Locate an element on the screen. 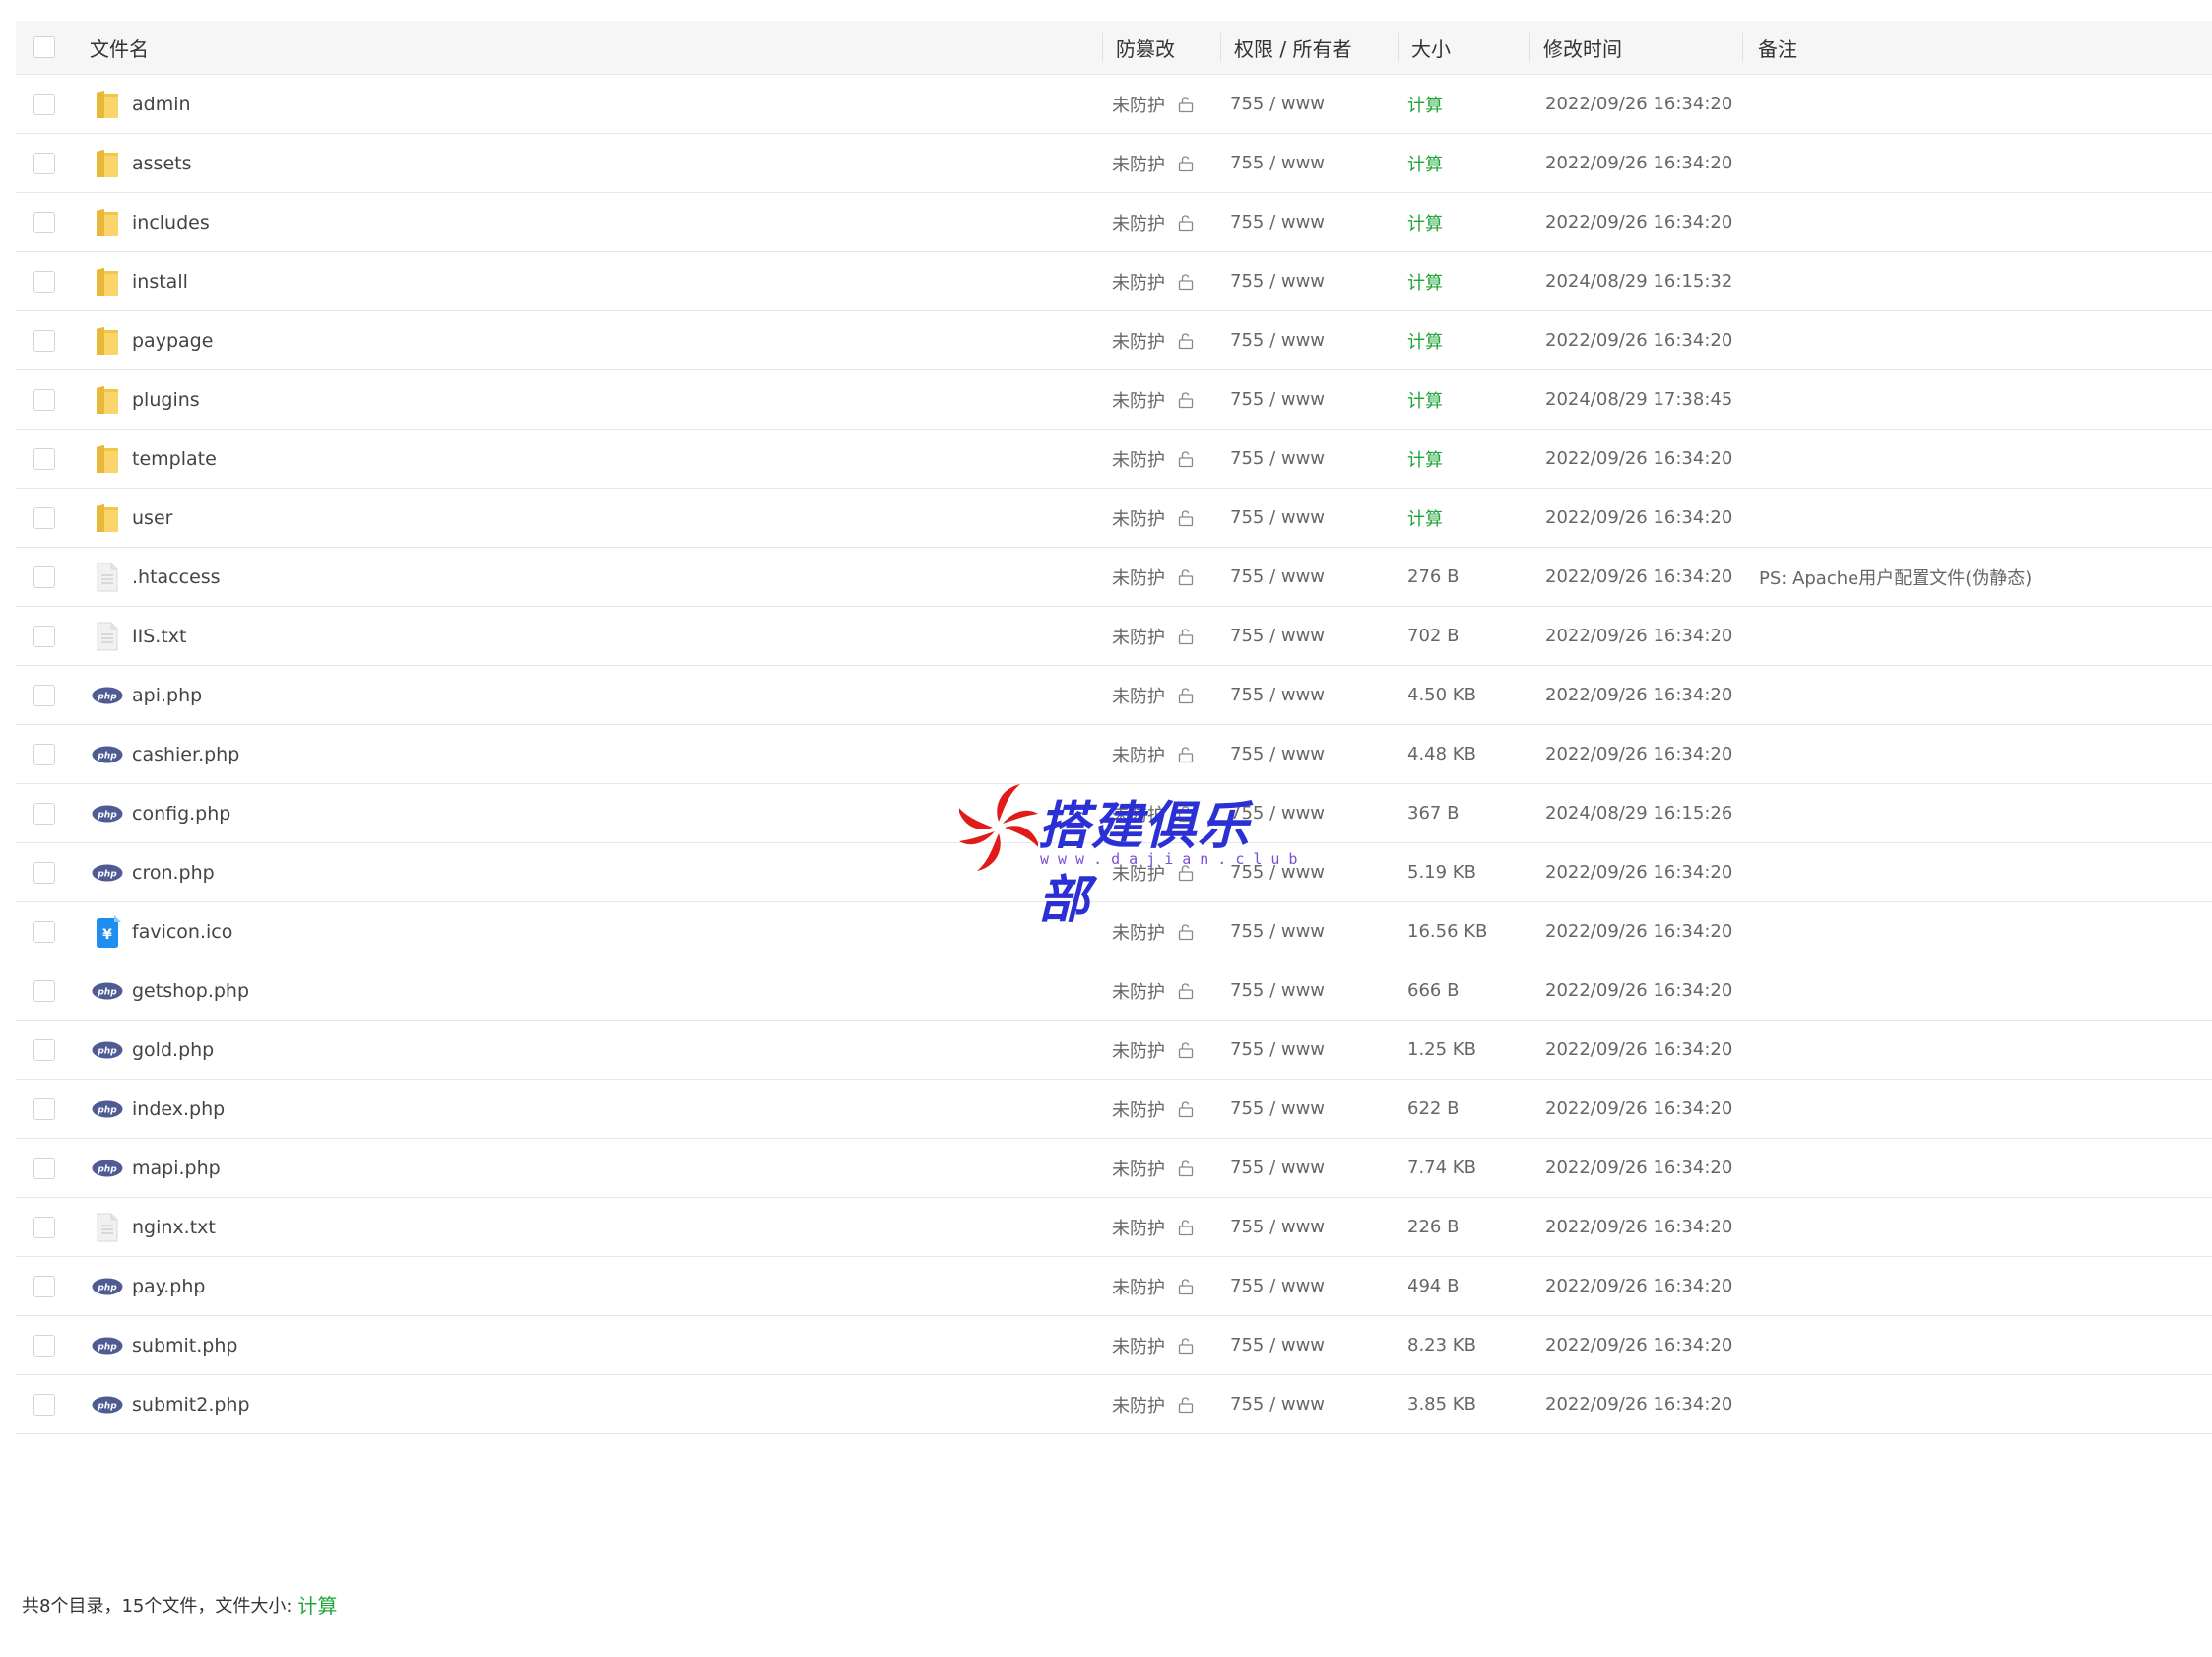 Image resolution: width=2212 pixels, height=1657 pixels. file-name: install is located at coordinates (160, 282).